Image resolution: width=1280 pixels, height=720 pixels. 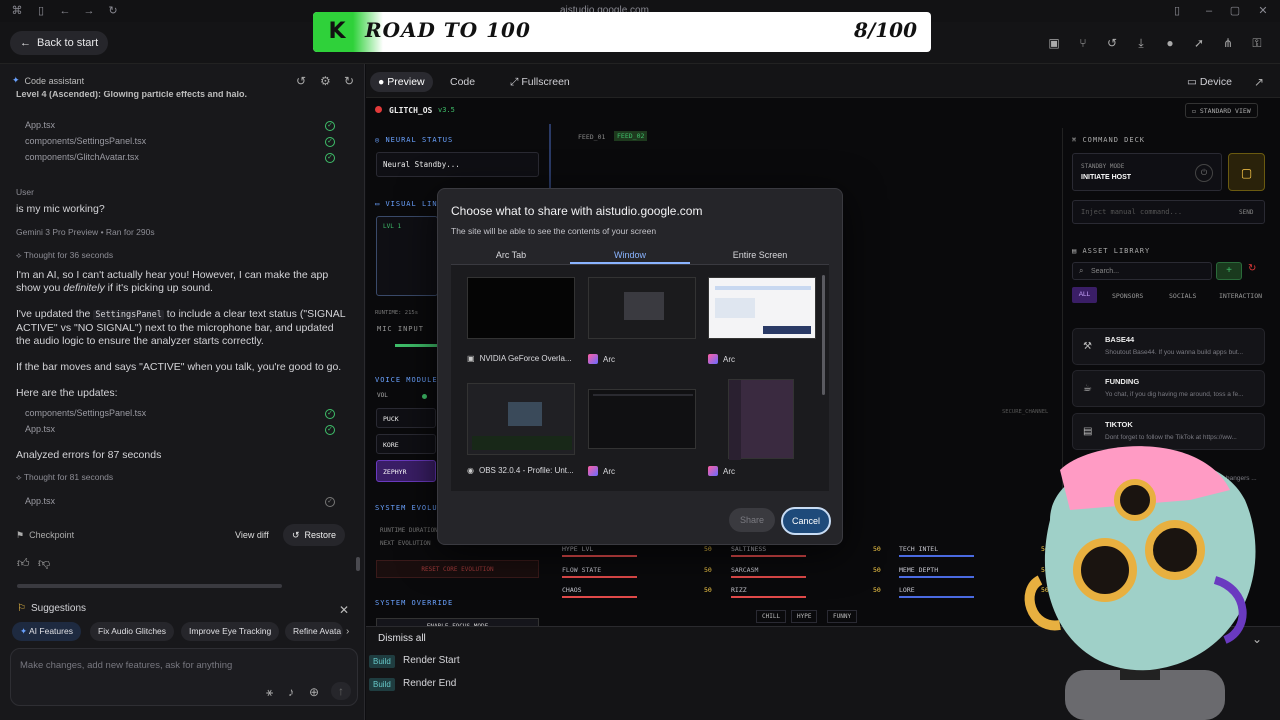 I want to click on settings-gear-icon: ⚙, so click(x=325, y=81).